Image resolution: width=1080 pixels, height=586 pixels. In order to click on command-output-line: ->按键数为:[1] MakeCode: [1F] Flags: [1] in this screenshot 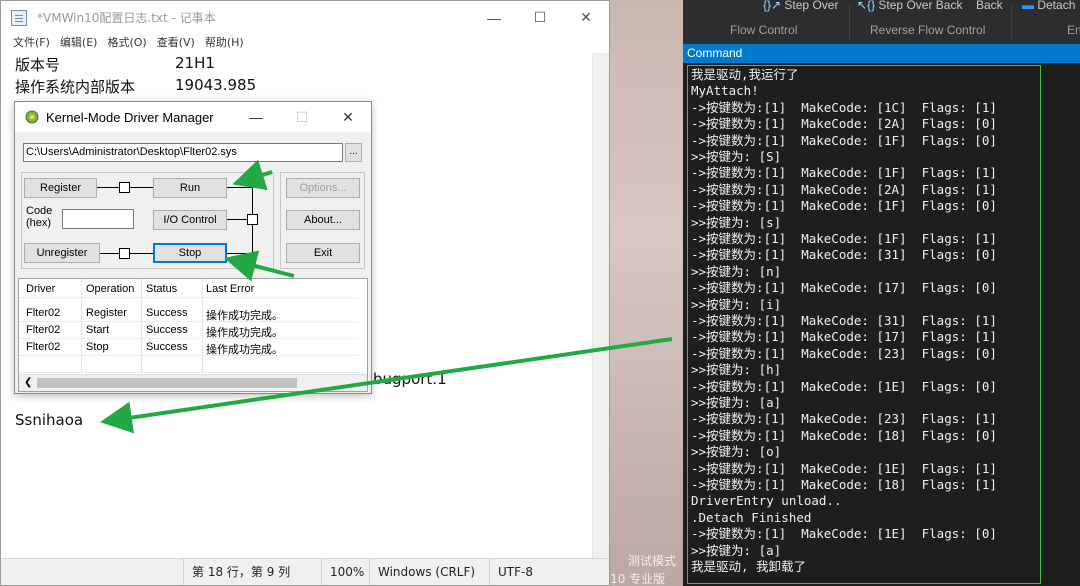, I will do `click(844, 173)`.